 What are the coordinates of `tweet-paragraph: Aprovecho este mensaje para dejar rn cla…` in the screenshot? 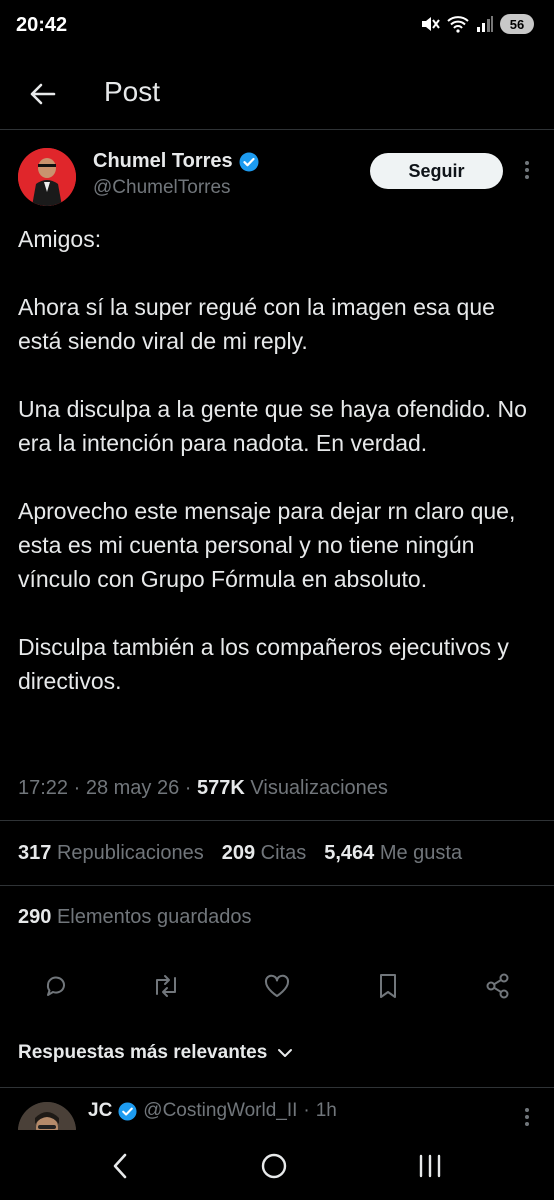 It's located at (267, 545).